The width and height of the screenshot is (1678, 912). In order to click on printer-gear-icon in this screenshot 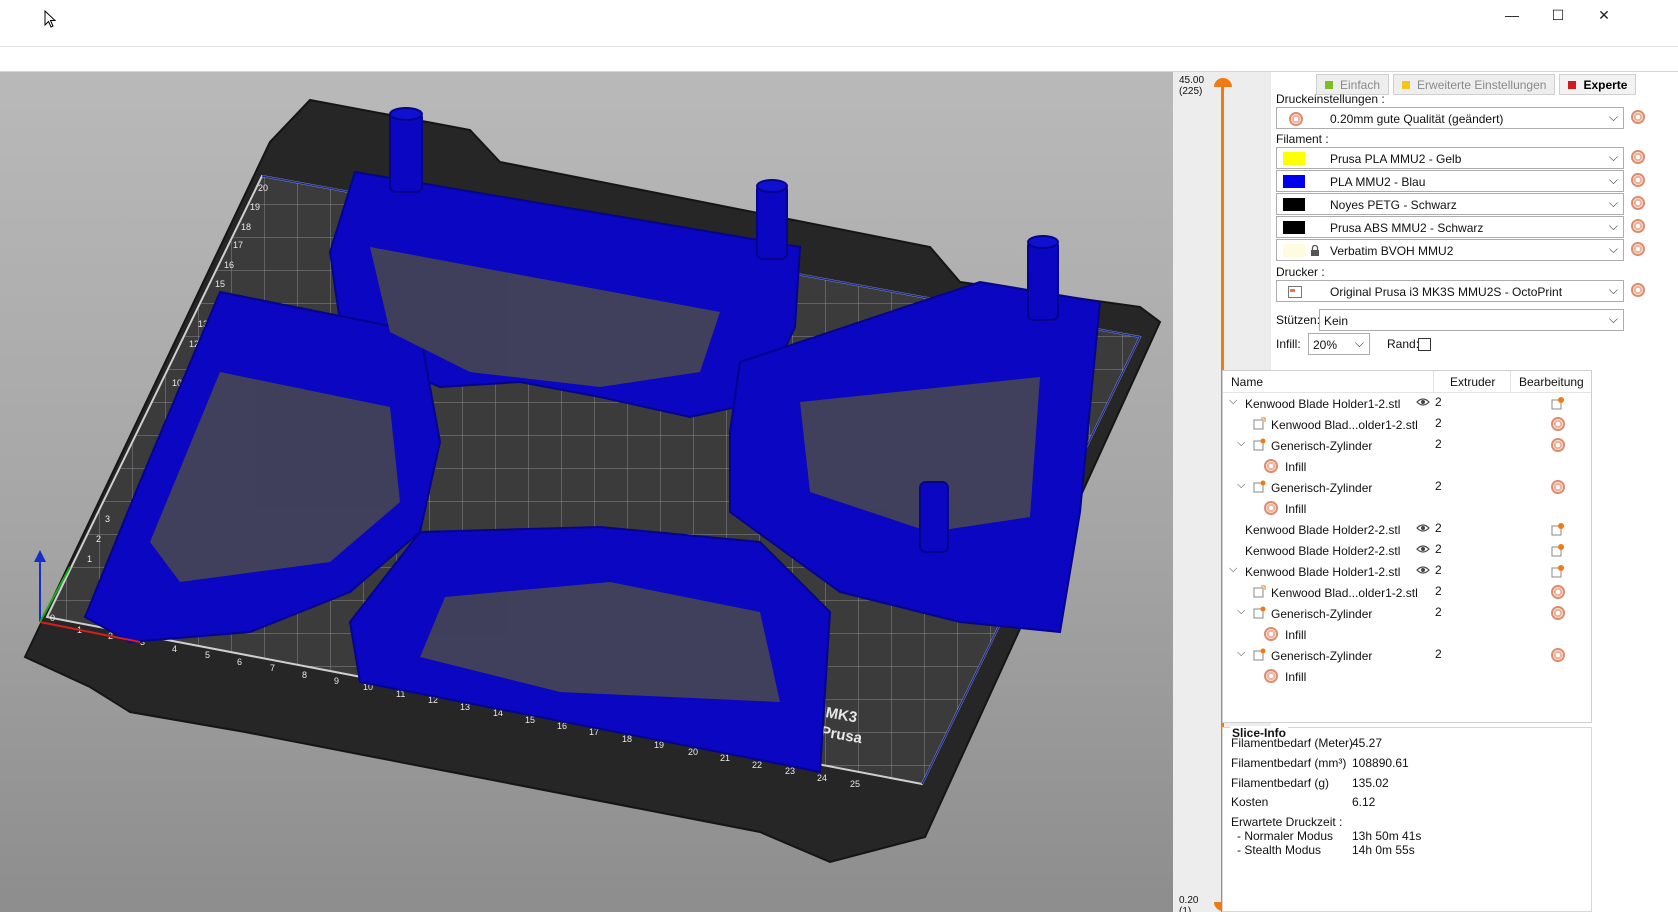, I will do `click(1638, 290)`.